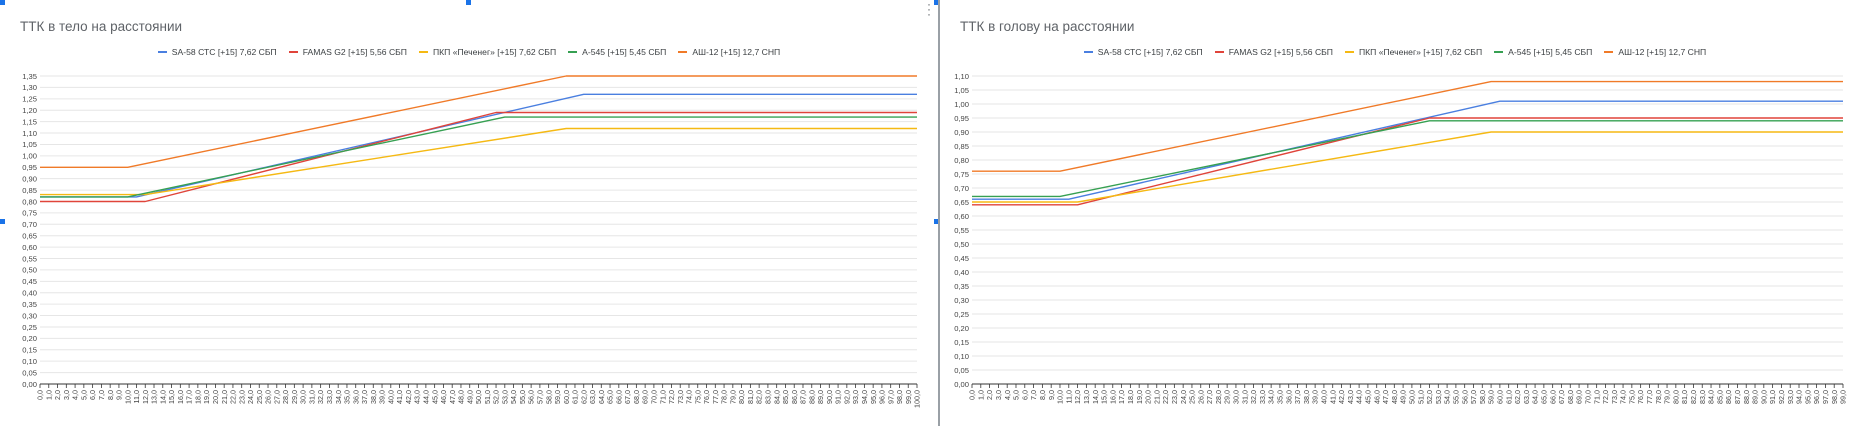 This screenshot has height=426, width=1850. I want to click on x-tick-label: 37,0, so click(364, 397).